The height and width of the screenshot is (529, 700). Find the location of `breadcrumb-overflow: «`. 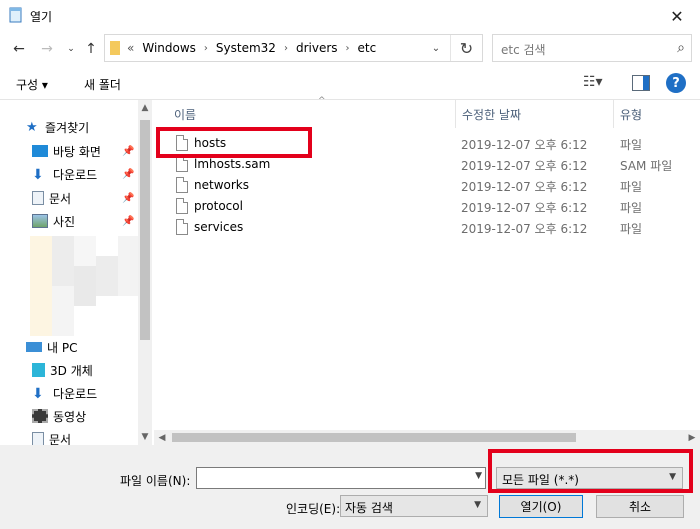

breadcrumb-overflow: « is located at coordinates (130, 48).